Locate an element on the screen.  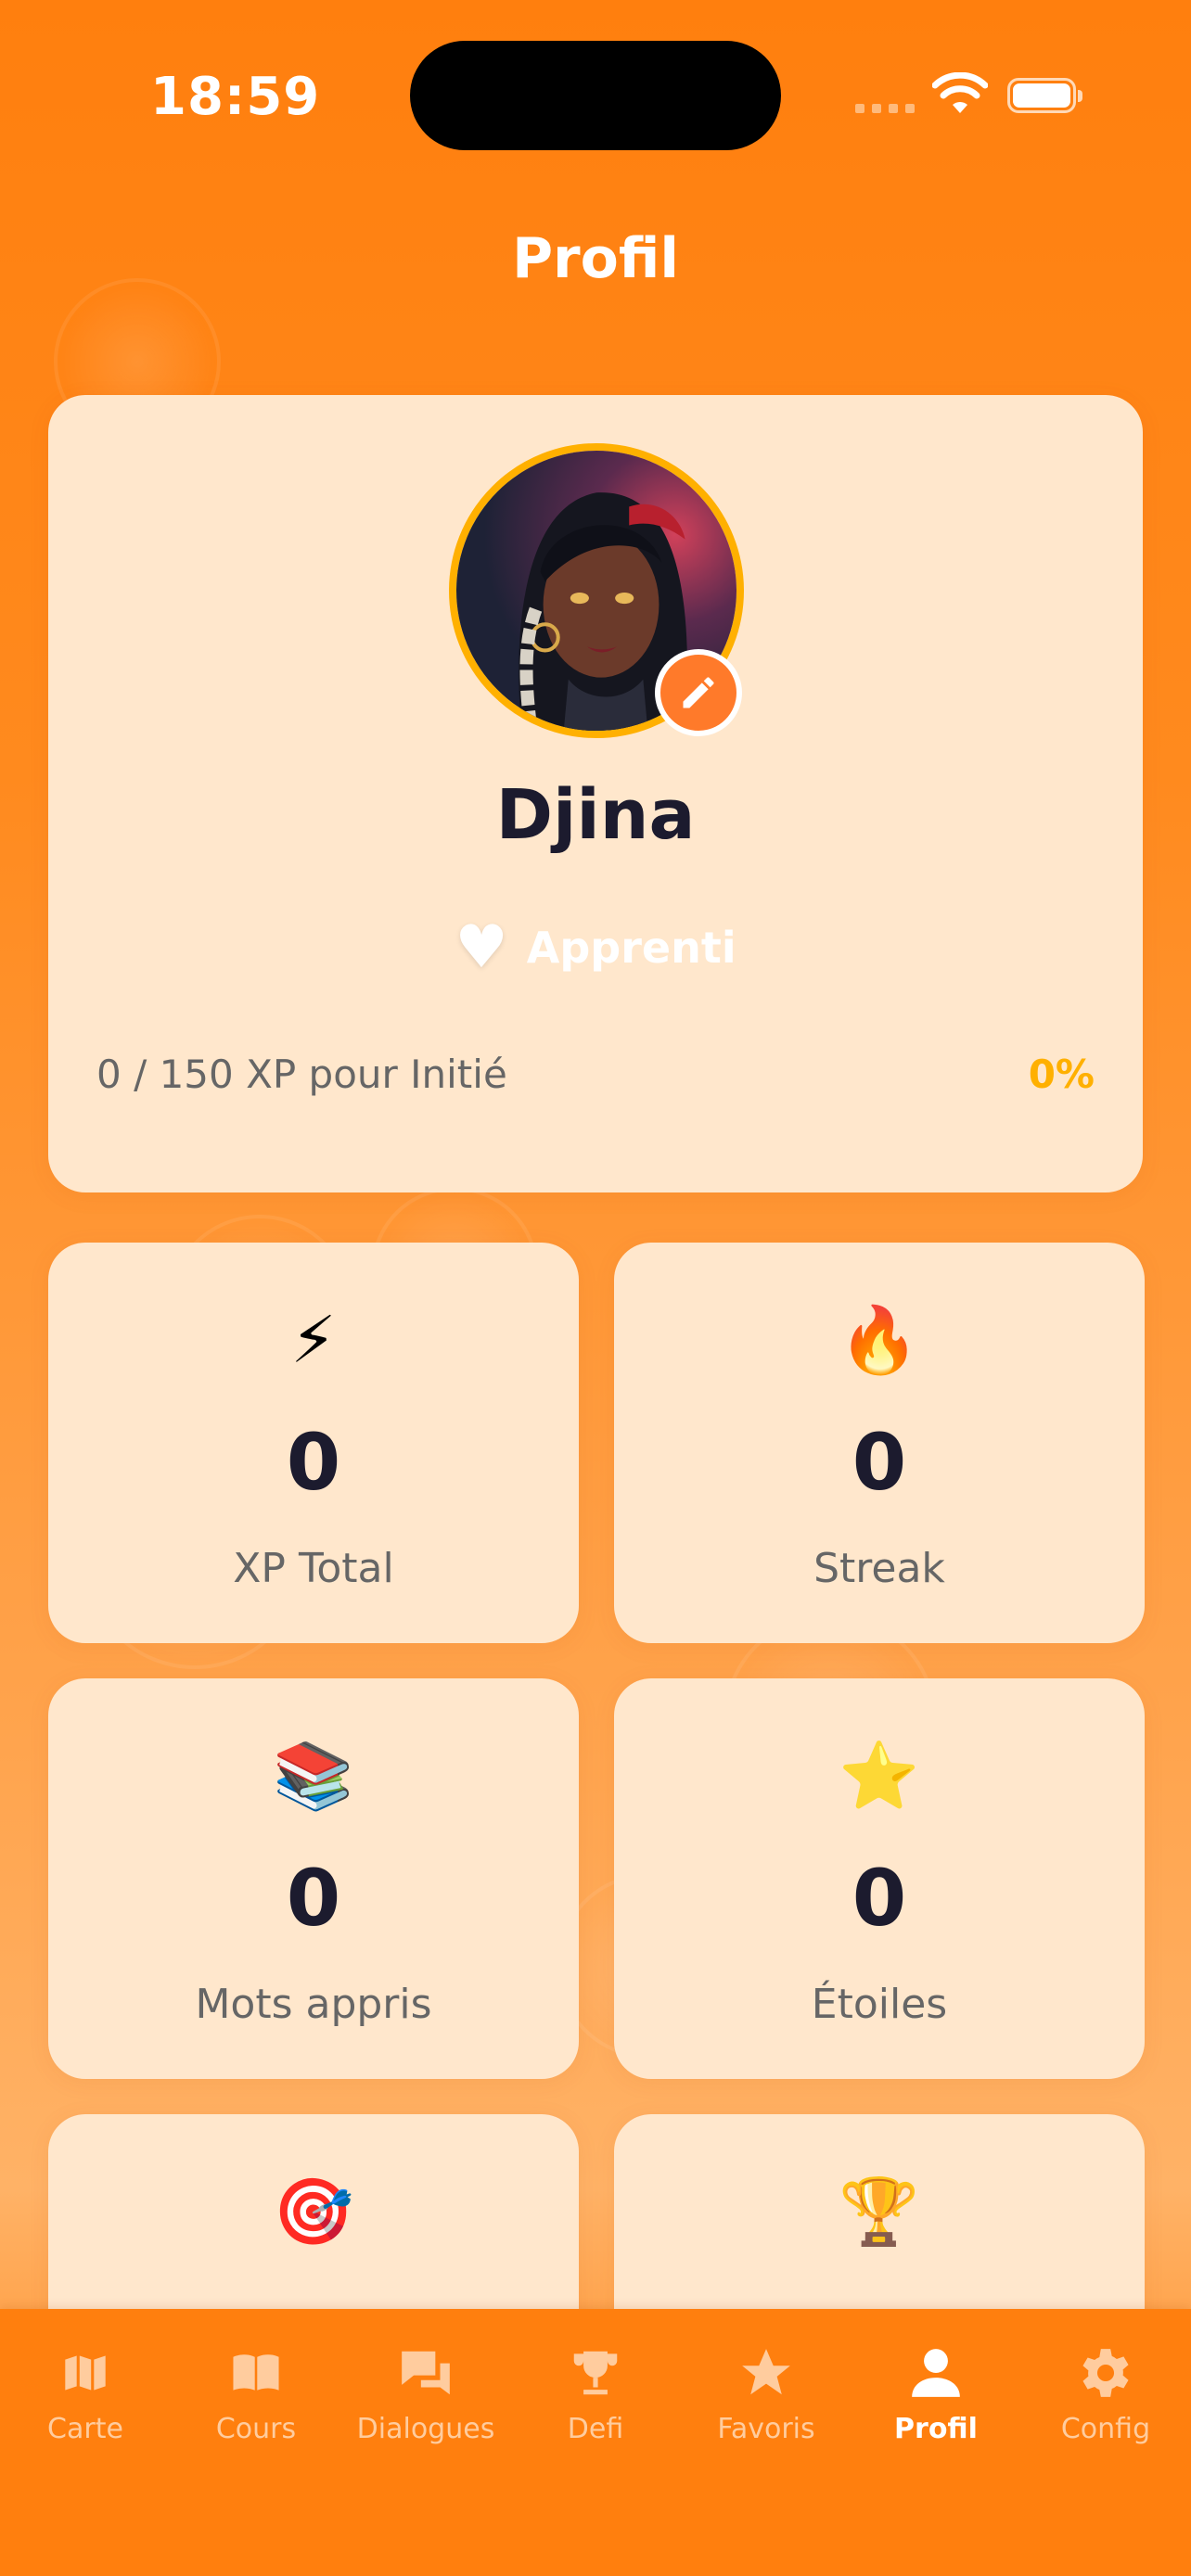
status-time: 18:59 is located at coordinates (235, 97).